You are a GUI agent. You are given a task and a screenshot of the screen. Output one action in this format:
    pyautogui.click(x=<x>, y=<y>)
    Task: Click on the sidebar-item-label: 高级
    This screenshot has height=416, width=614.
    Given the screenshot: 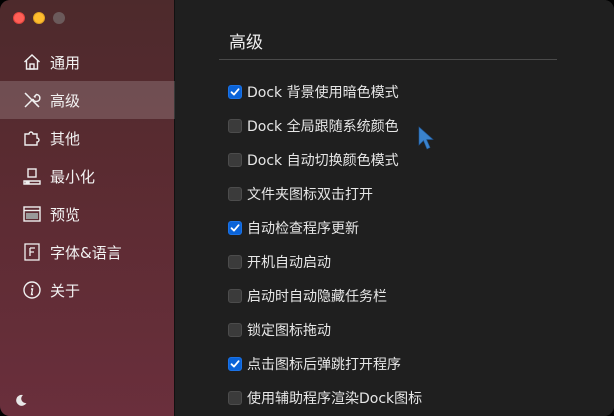 What is the action you would take?
    pyautogui.click(x=65, y=100)
    